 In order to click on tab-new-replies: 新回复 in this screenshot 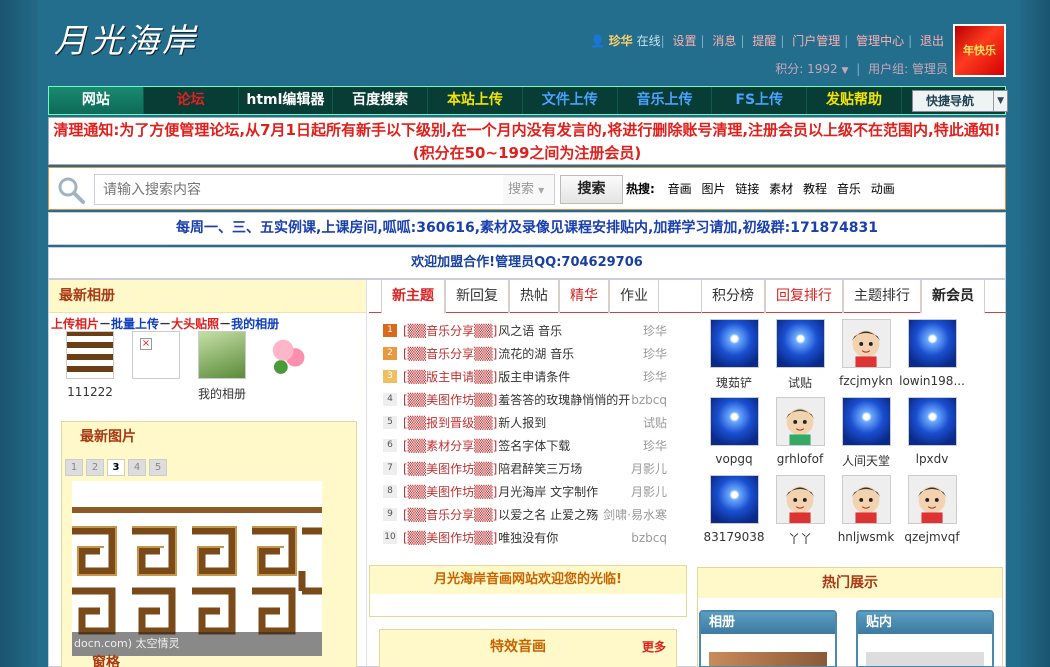, I will do `click(477, 296)`.